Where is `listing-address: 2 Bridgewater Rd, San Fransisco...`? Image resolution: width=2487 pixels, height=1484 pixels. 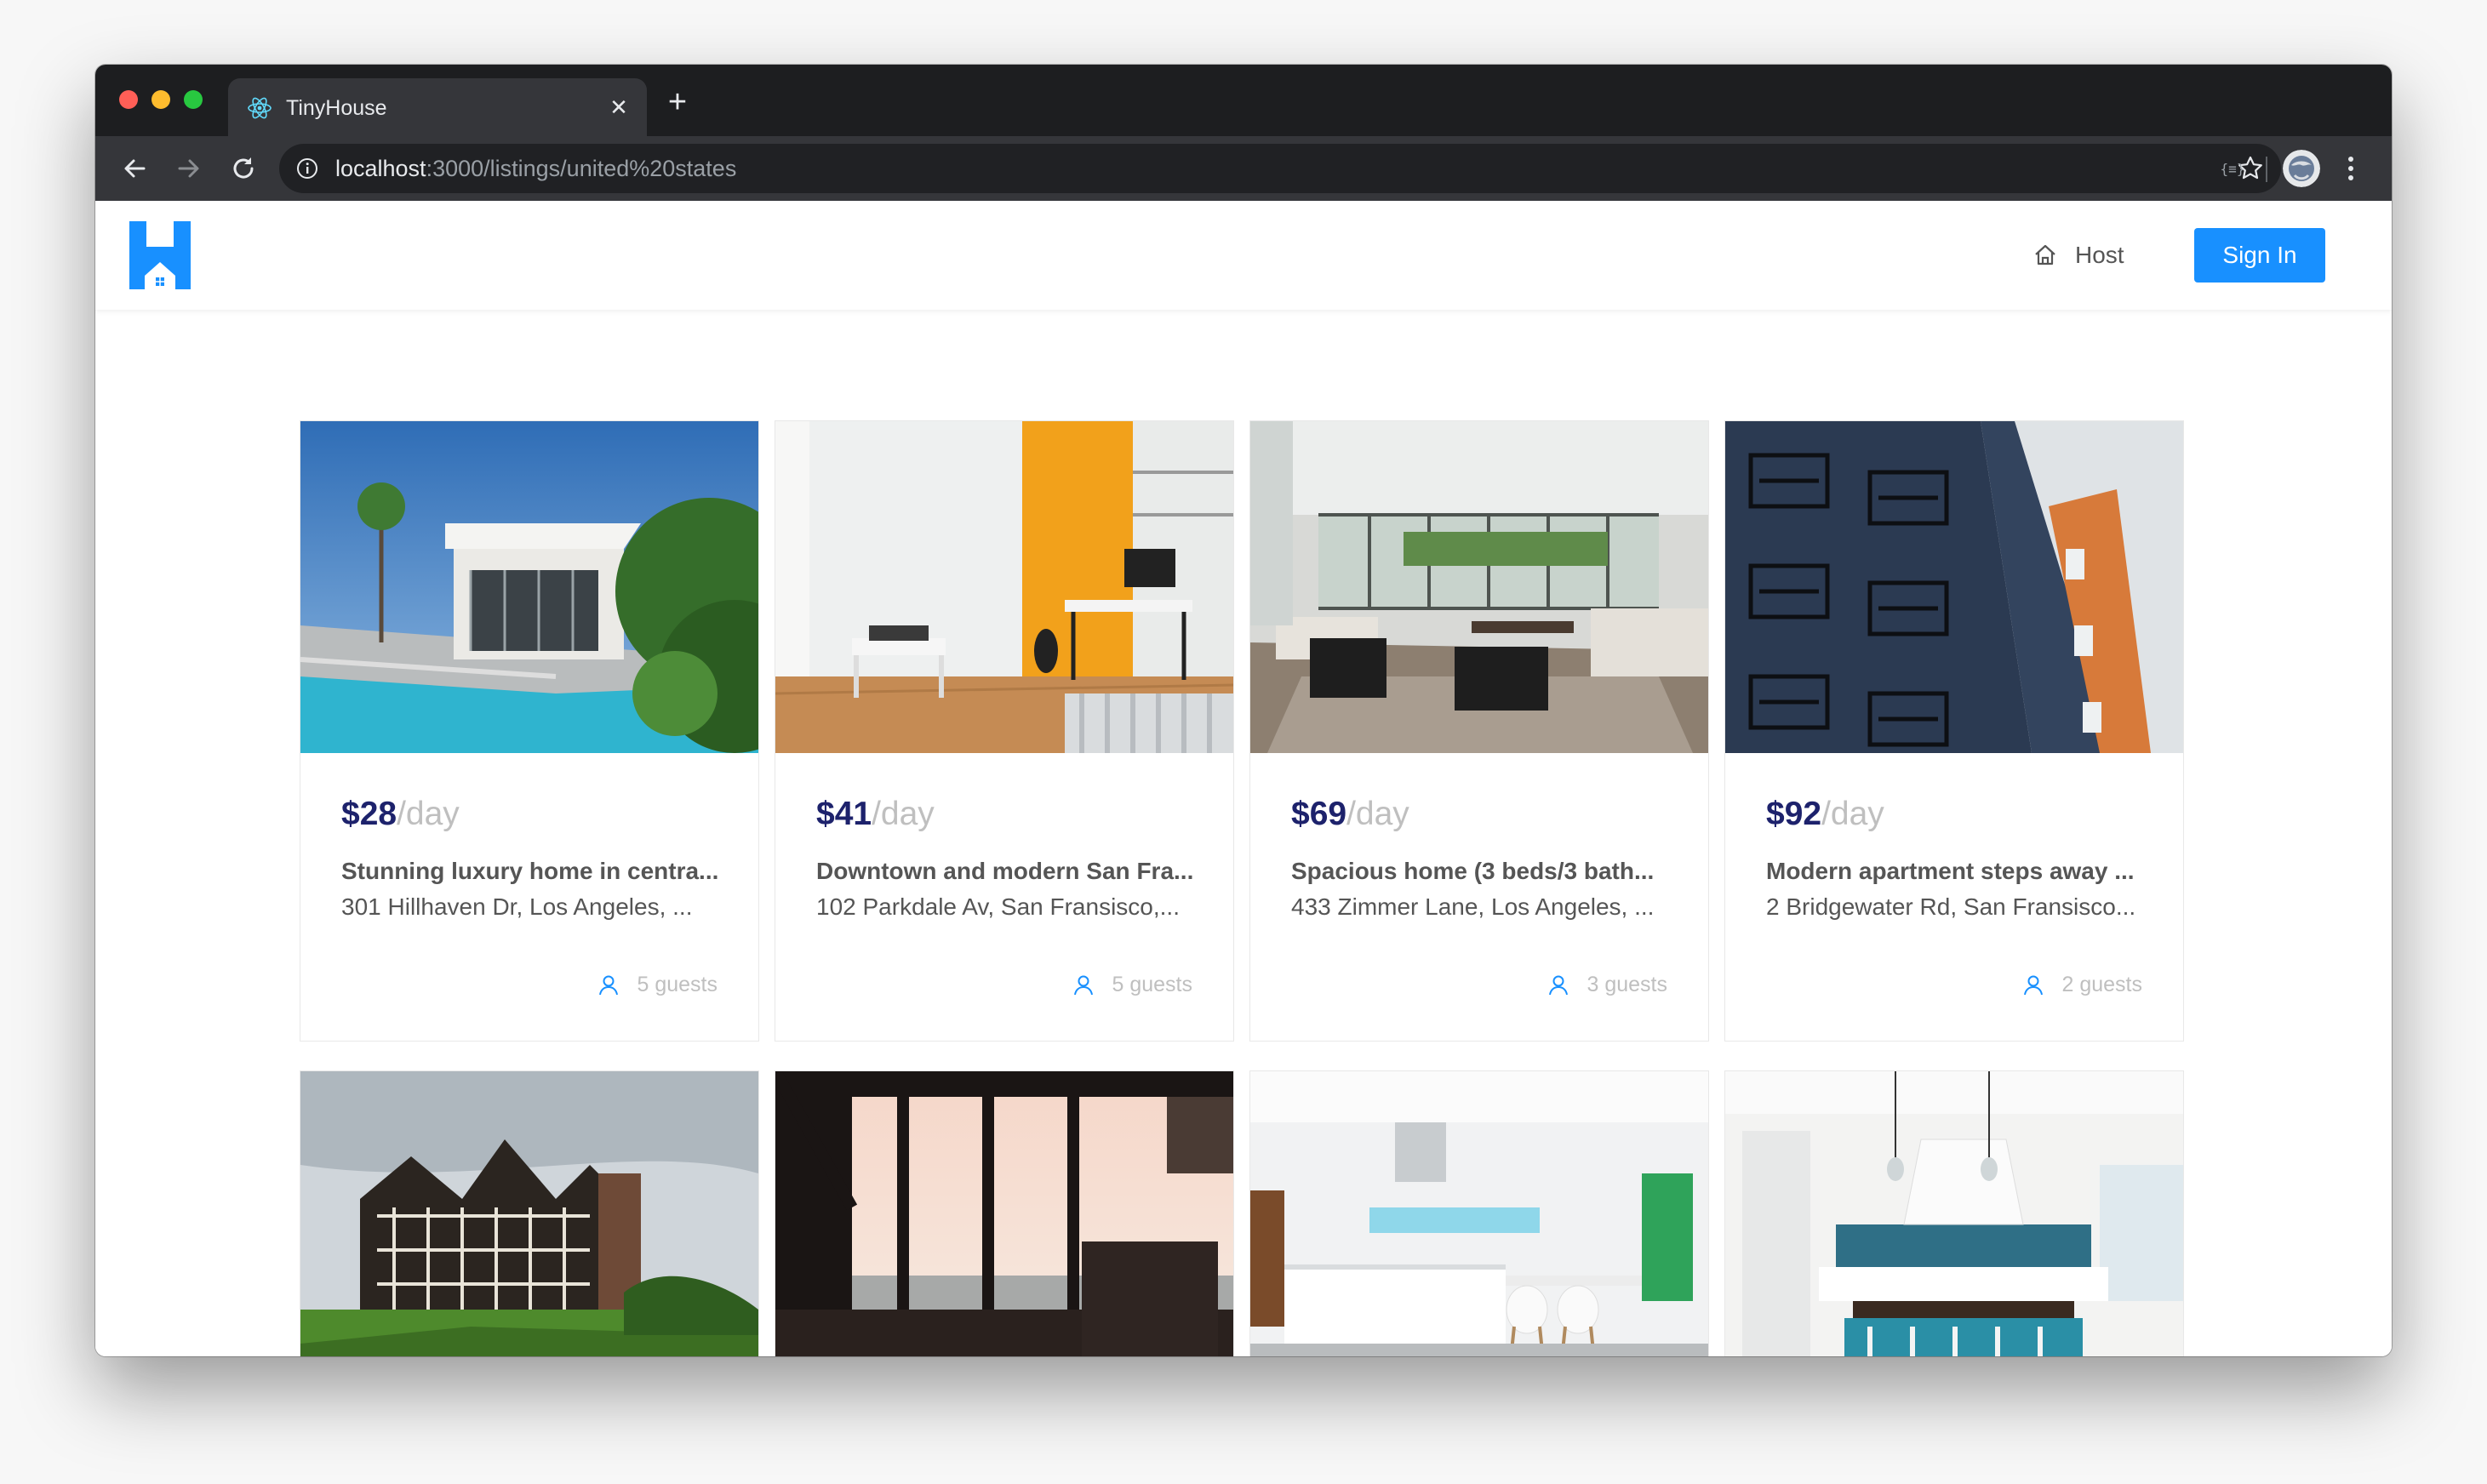 listing-address: 2 Bridgewater Rd, San Fransisco... is located at coordinates (1951, 906).